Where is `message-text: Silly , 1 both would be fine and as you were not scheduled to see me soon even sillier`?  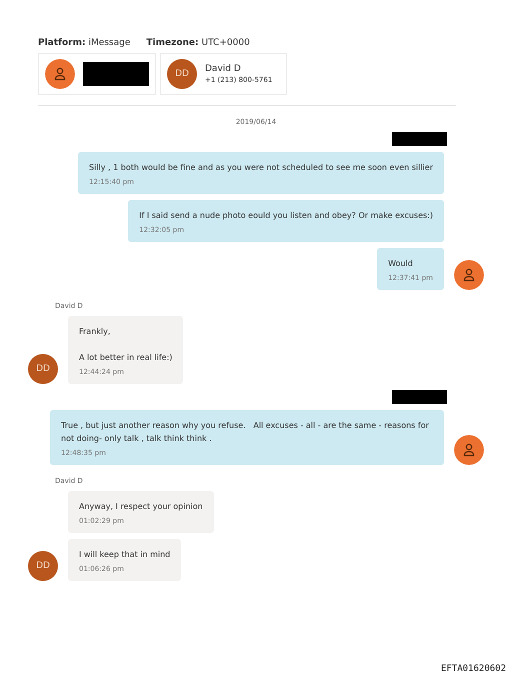 message-text: Silly , 1 both would be fine and as you were not scheduled to see me soon even sillier is located at coordinates (261, 168).